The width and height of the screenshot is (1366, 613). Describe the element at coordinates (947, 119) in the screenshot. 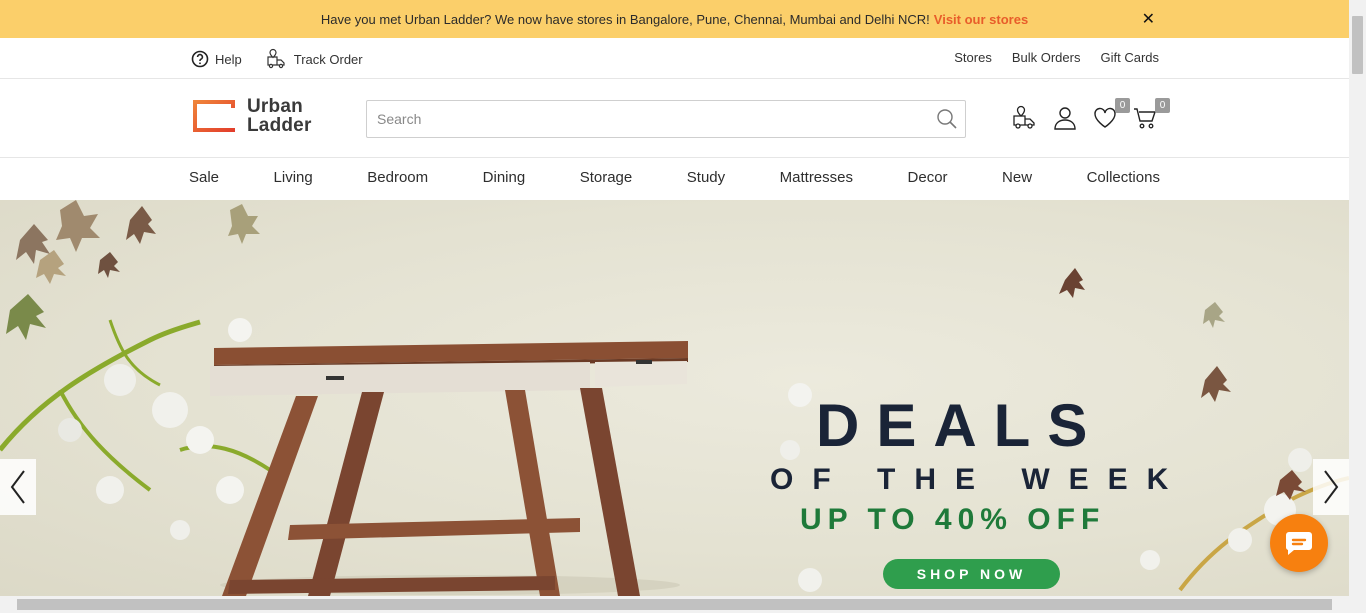

I see `search-icon` at that location.